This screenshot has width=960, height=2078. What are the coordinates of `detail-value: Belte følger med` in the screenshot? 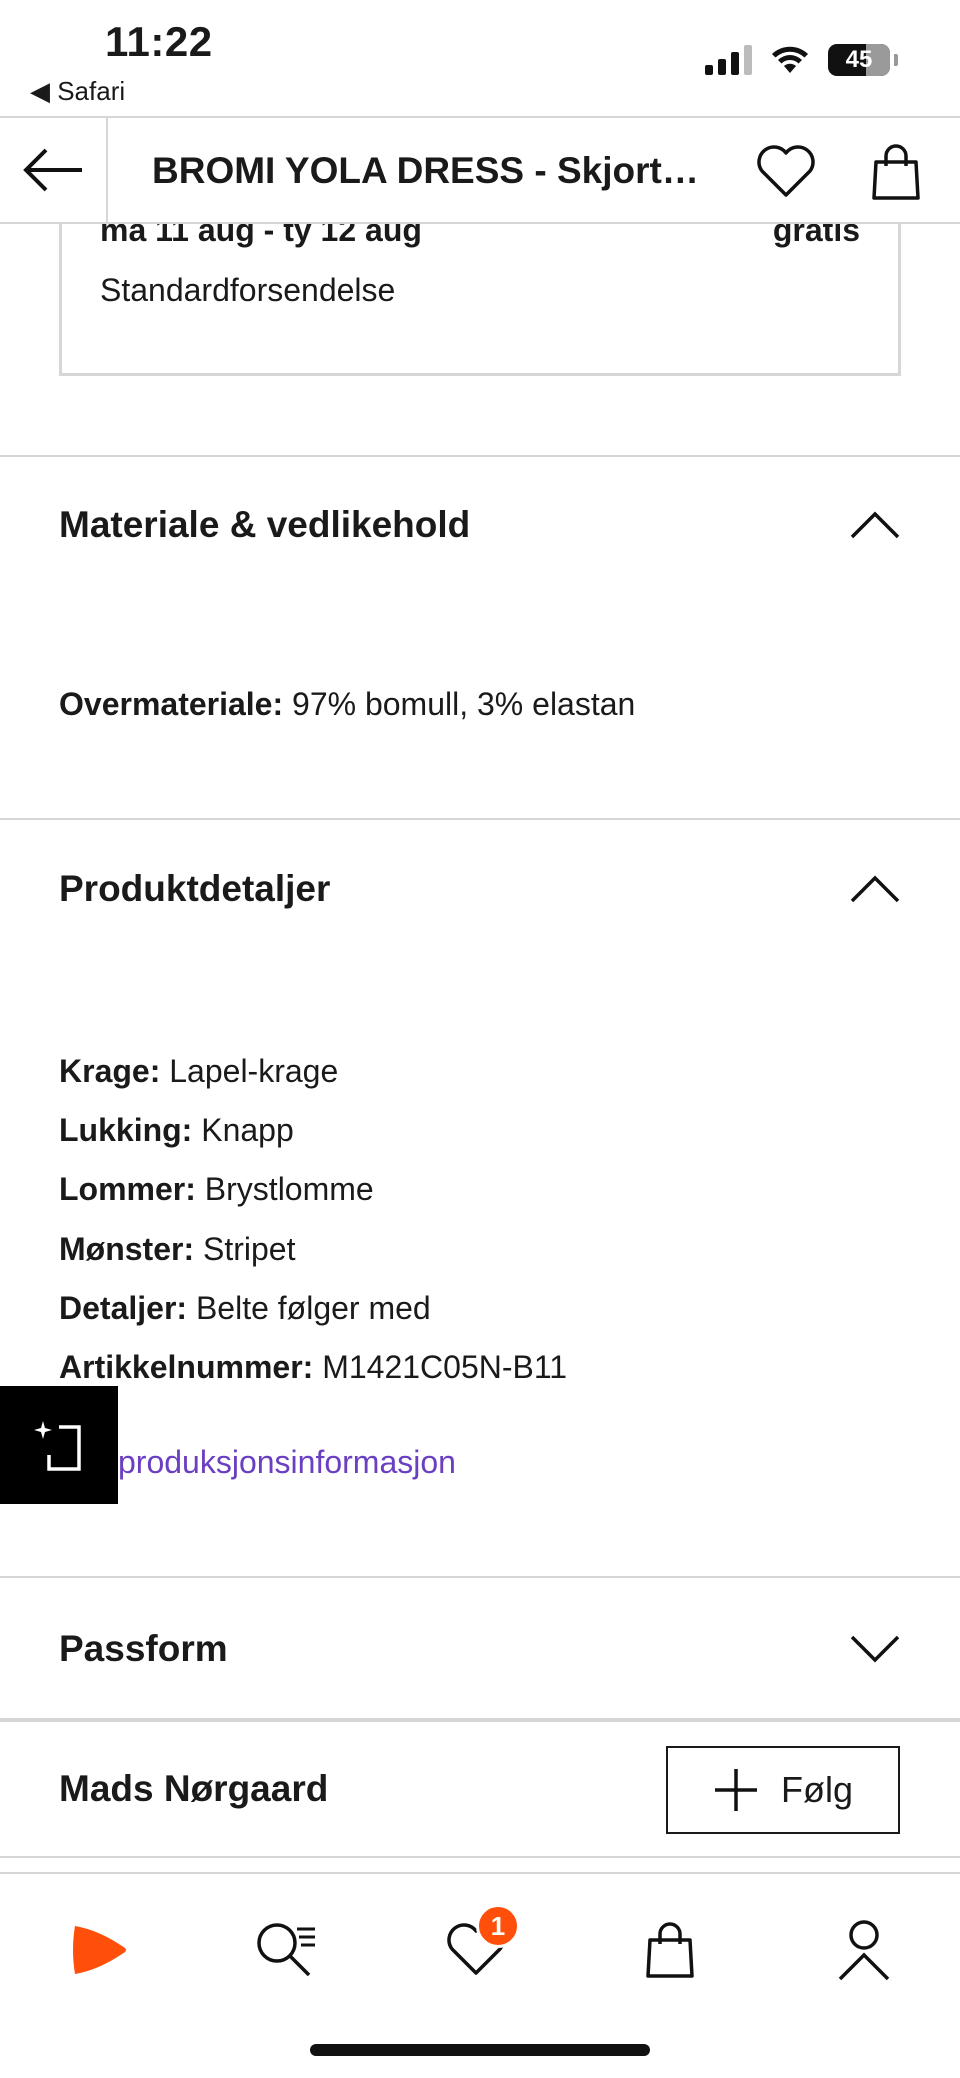 It's located at (309, 1308).